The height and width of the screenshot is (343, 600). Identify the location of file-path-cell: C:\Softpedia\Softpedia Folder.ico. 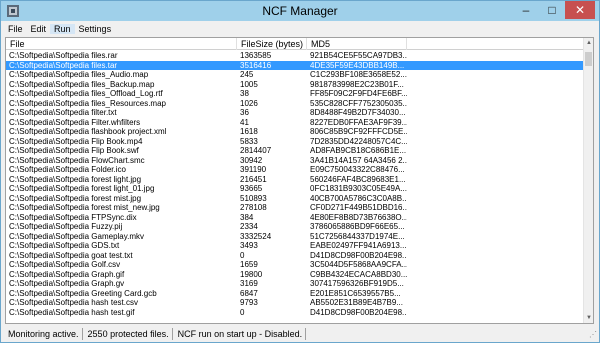
(67, 169).